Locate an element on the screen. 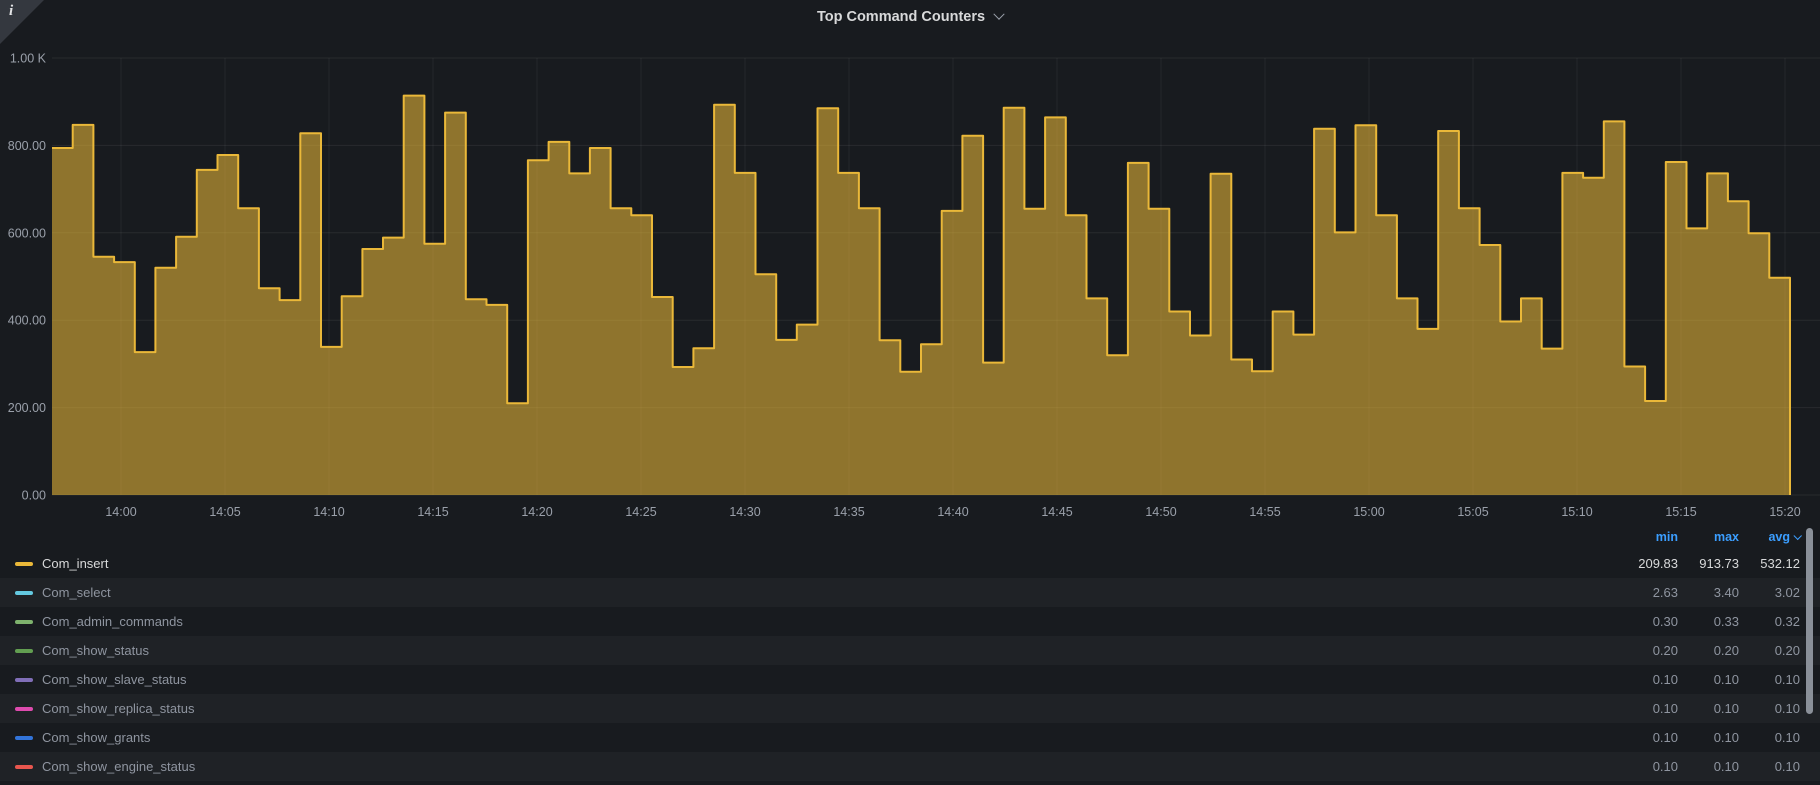  legend-row: Com_show_grants 0.10 0.10 0.10 is located at coordinates (910, 737).